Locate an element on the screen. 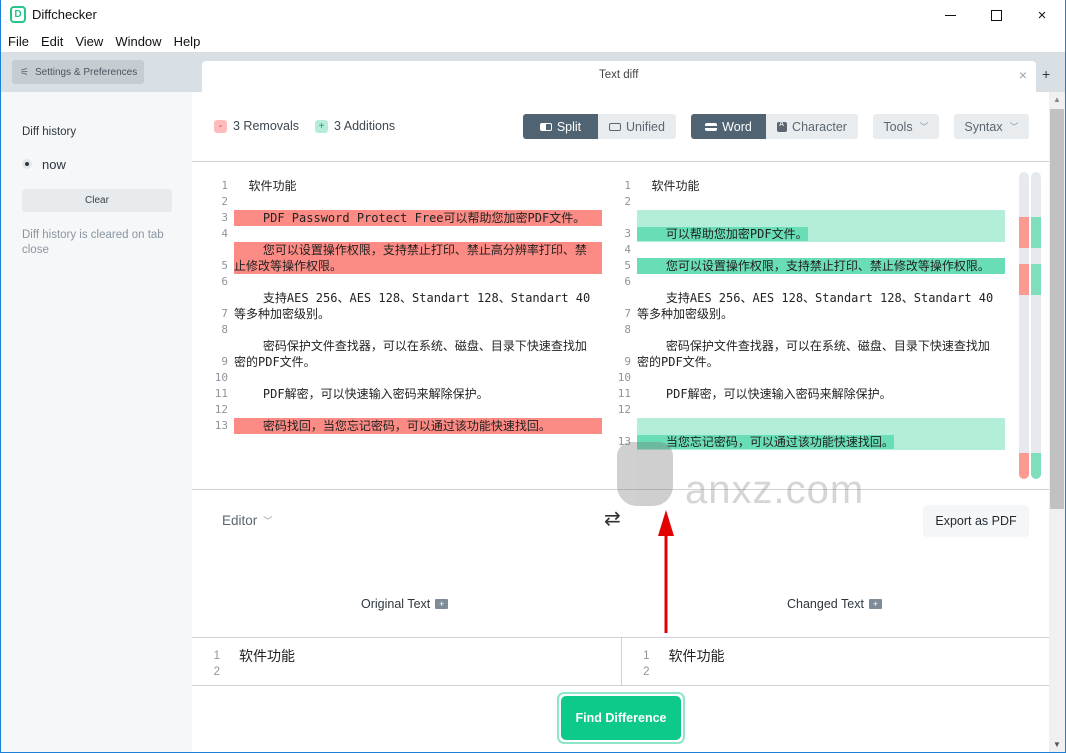  original-text-editor: 1 软件功能 2 is located at coordinates (406, 661).